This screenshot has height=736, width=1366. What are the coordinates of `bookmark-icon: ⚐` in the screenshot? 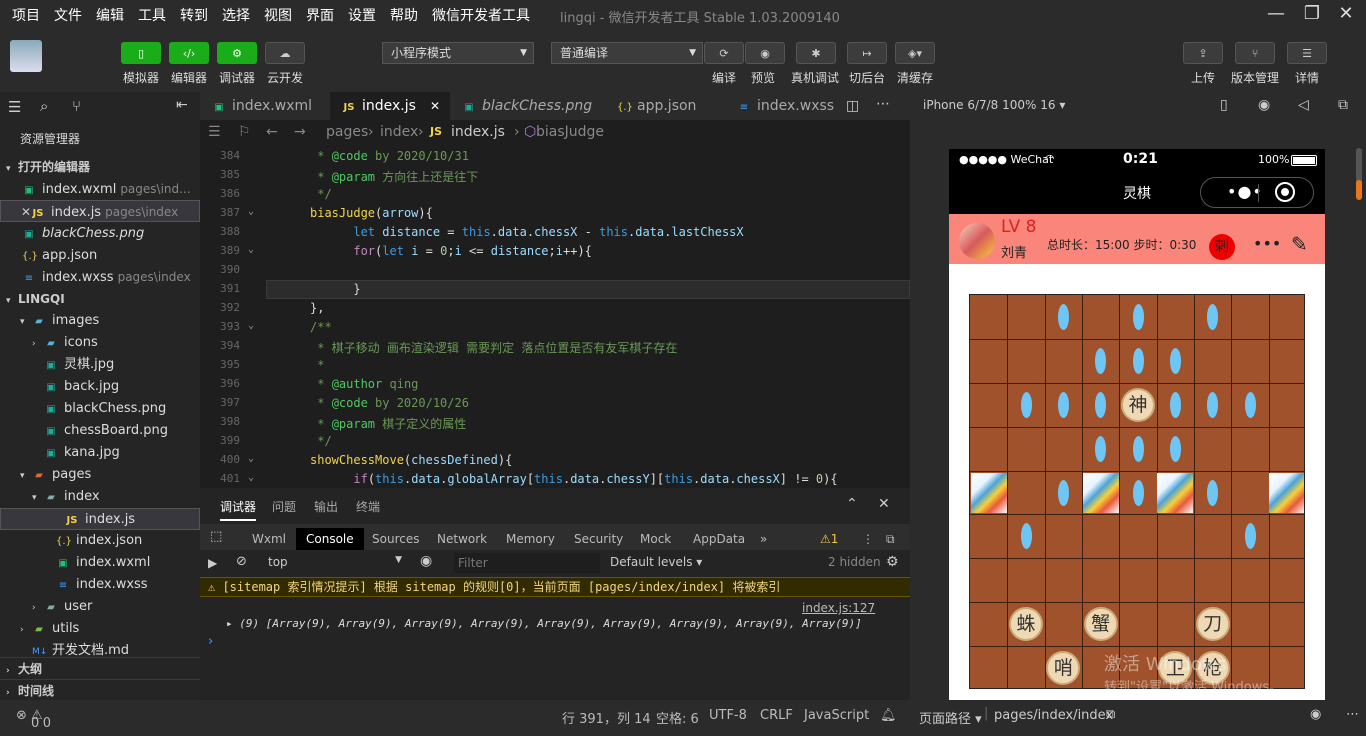 It's located at (244, 132).